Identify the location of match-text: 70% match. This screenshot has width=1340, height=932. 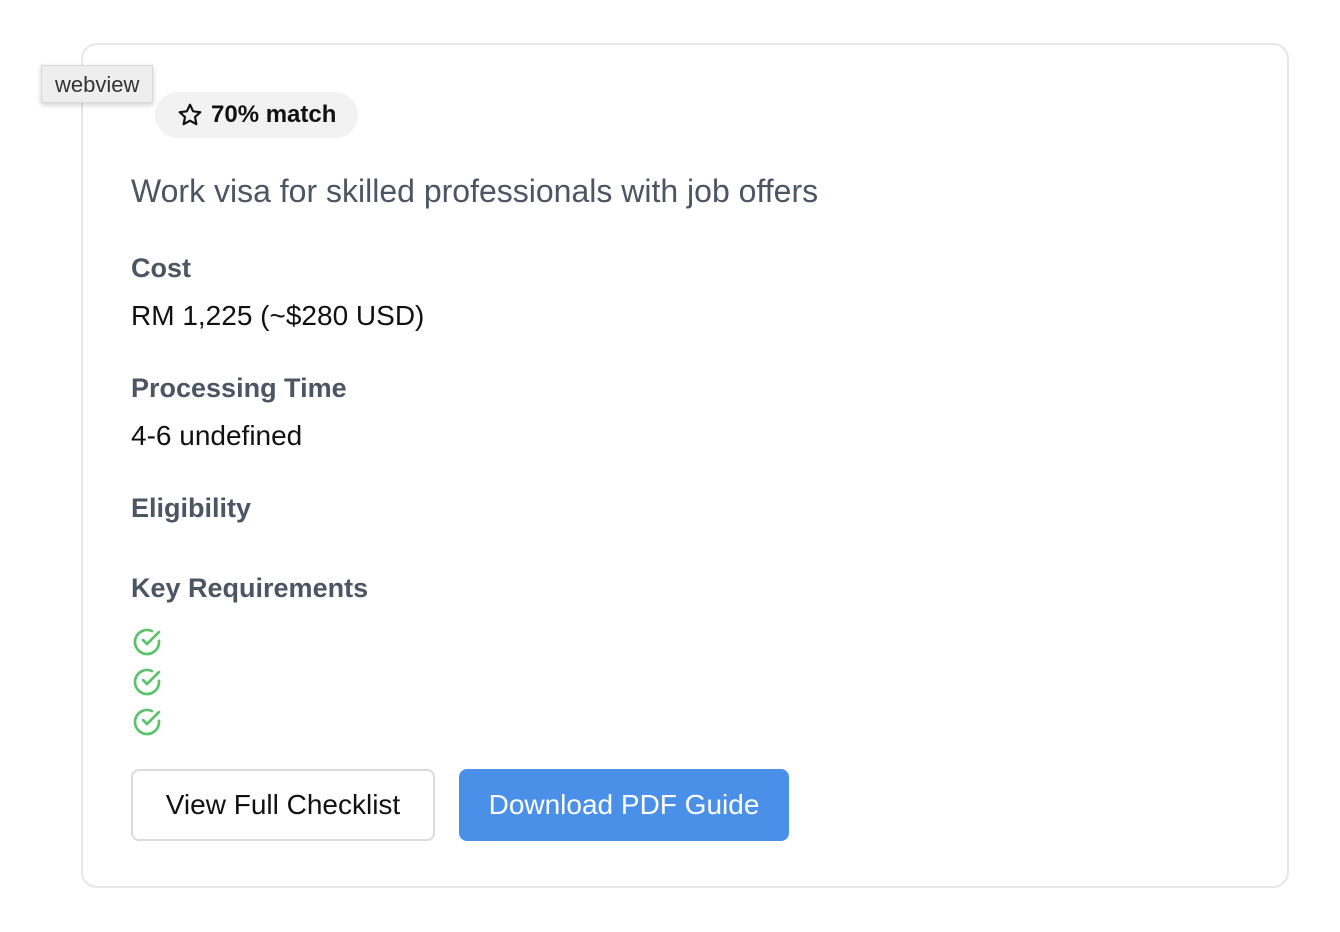
(274, 114).